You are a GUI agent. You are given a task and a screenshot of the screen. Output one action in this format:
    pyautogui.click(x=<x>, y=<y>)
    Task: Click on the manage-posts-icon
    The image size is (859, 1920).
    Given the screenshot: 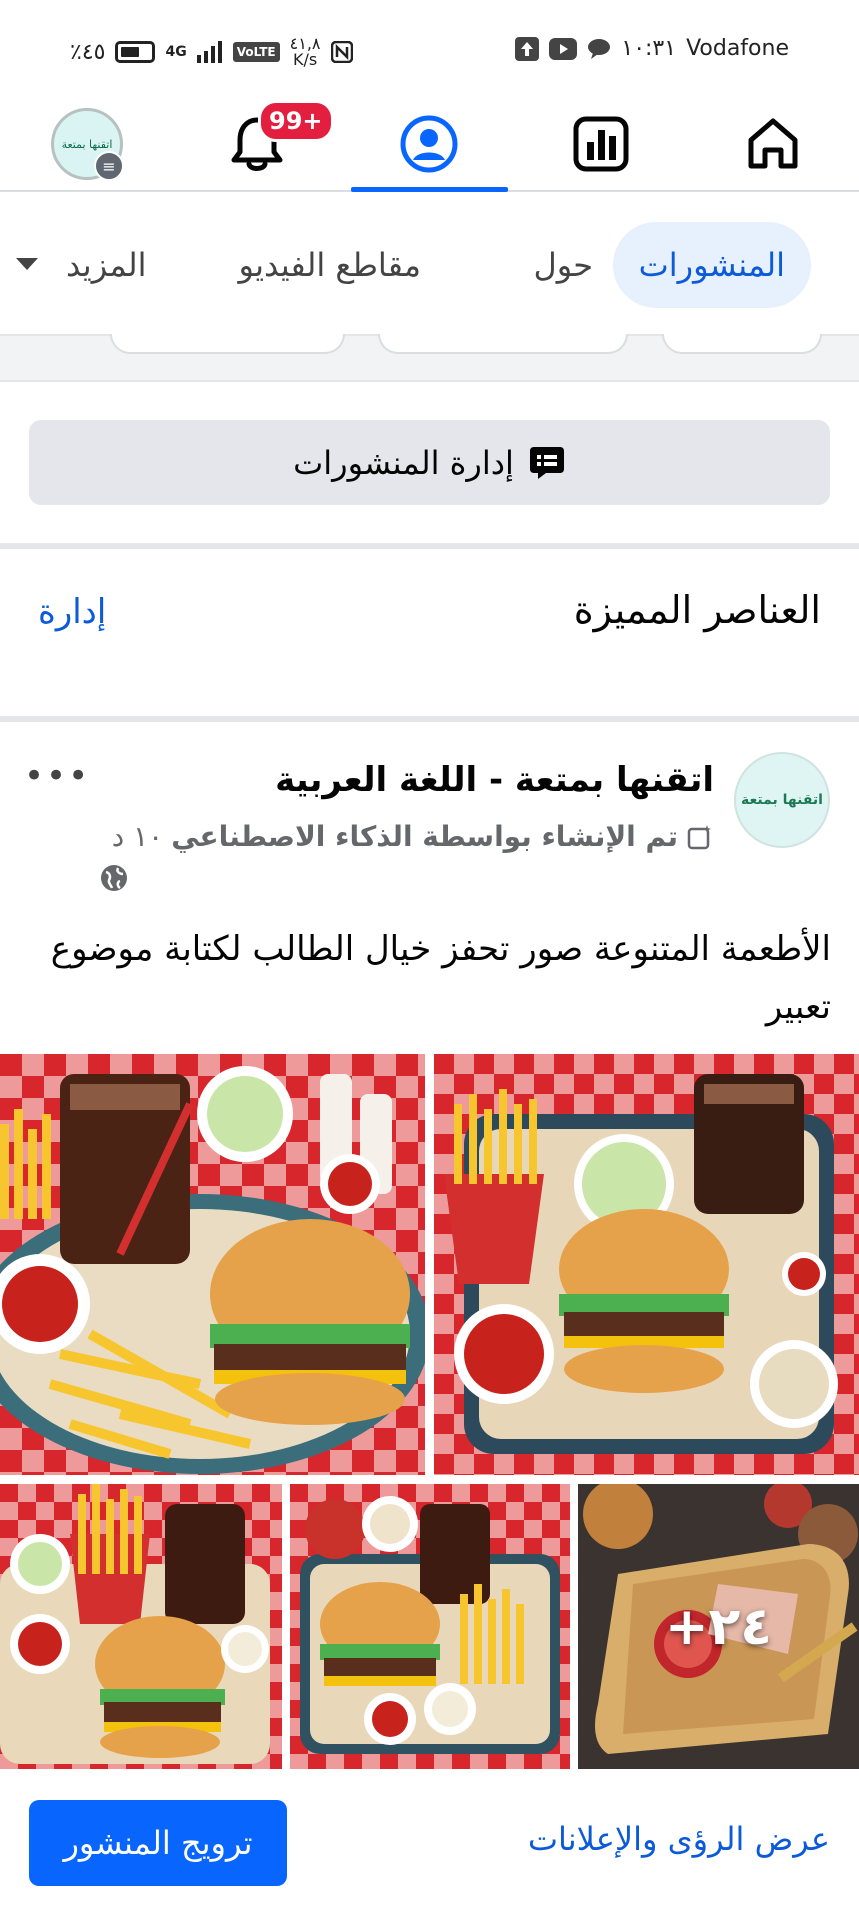 What is the action you would take?
    pyautogui.click(x=546, y=462)
    